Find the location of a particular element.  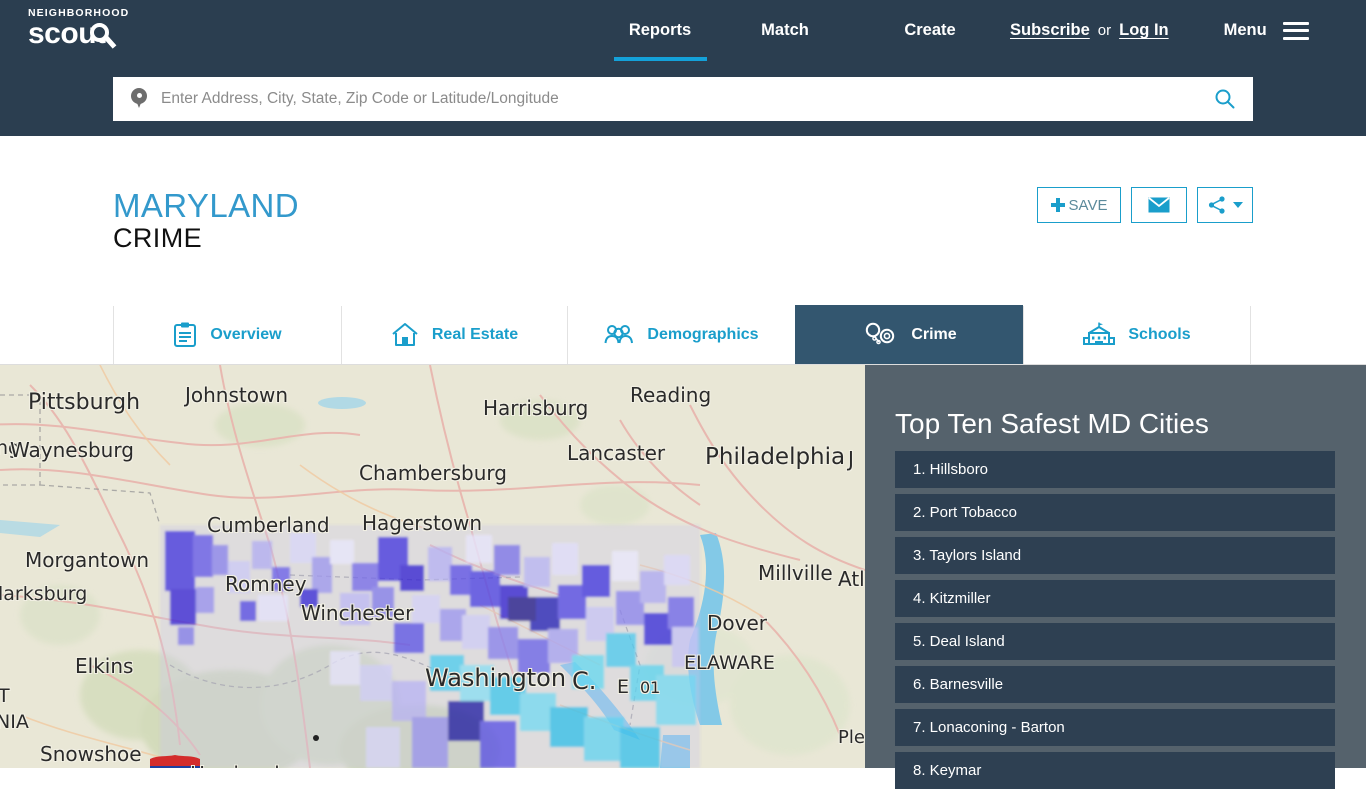

hamburger-icon is located at coordinates (1295, 30).